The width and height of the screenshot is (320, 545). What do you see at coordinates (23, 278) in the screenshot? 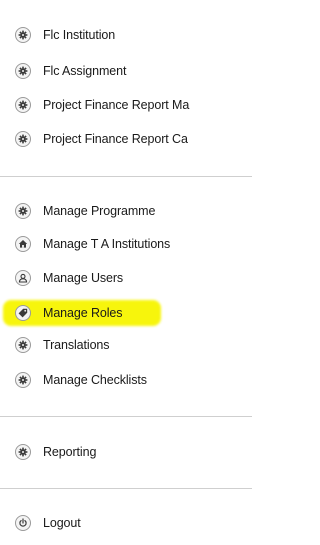
I see `user-icon` at bounding box center [23, 278].